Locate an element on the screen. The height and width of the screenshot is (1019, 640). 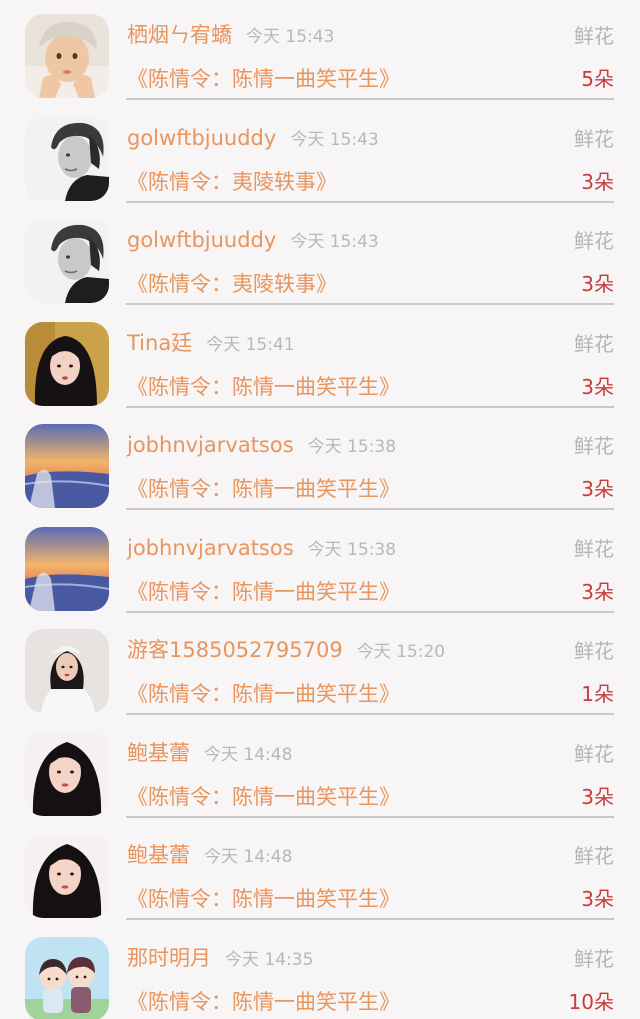
user-name: Tina廷 今天 15:41 is located at coordinates (211, 344).